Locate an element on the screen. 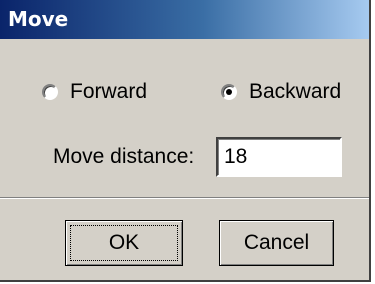 Image resolution: width=375 pixels, height=284 pixels. forward-radio: Forward is located at coordinates (94, 92).